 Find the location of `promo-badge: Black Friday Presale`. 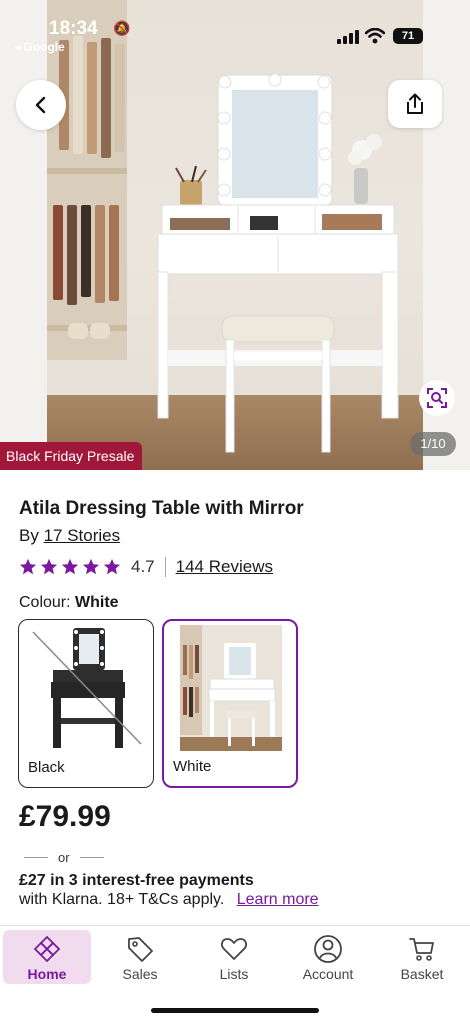

promo-badge: Black Friday Presale is located at coordinates (71, 456).